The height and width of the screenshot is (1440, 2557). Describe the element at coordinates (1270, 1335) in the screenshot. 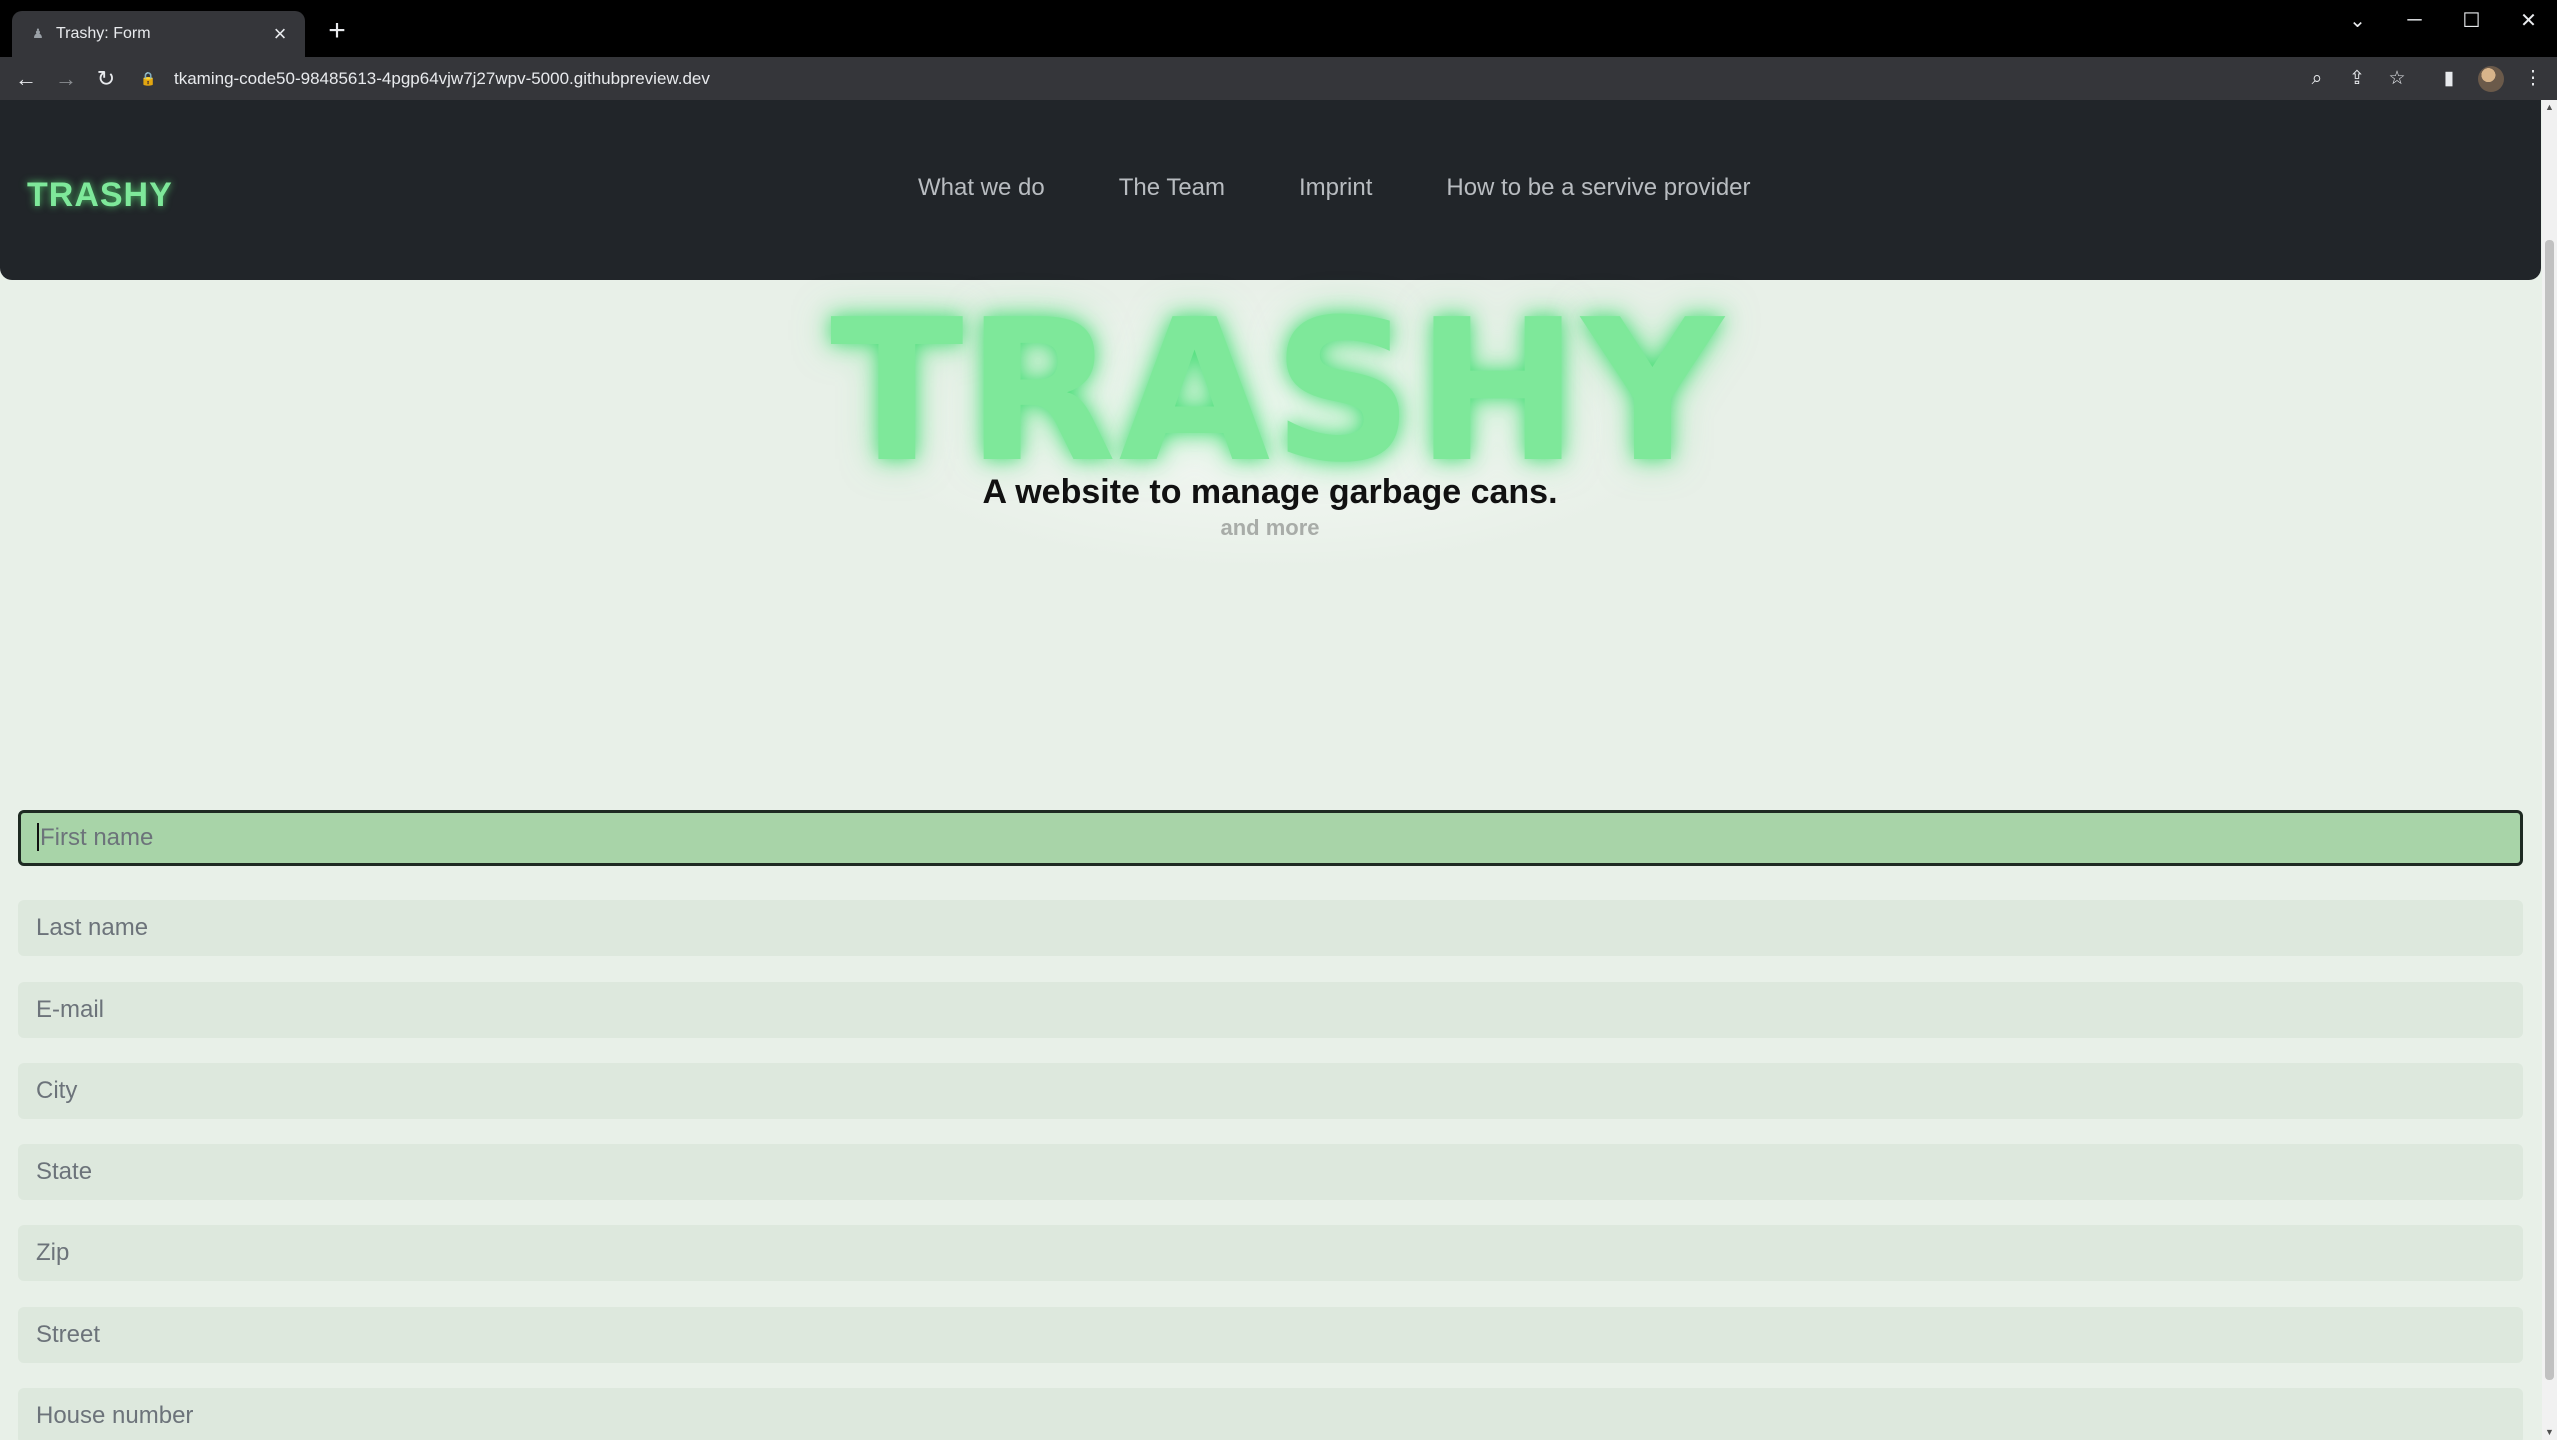

I see `street-input: Street` at that location.